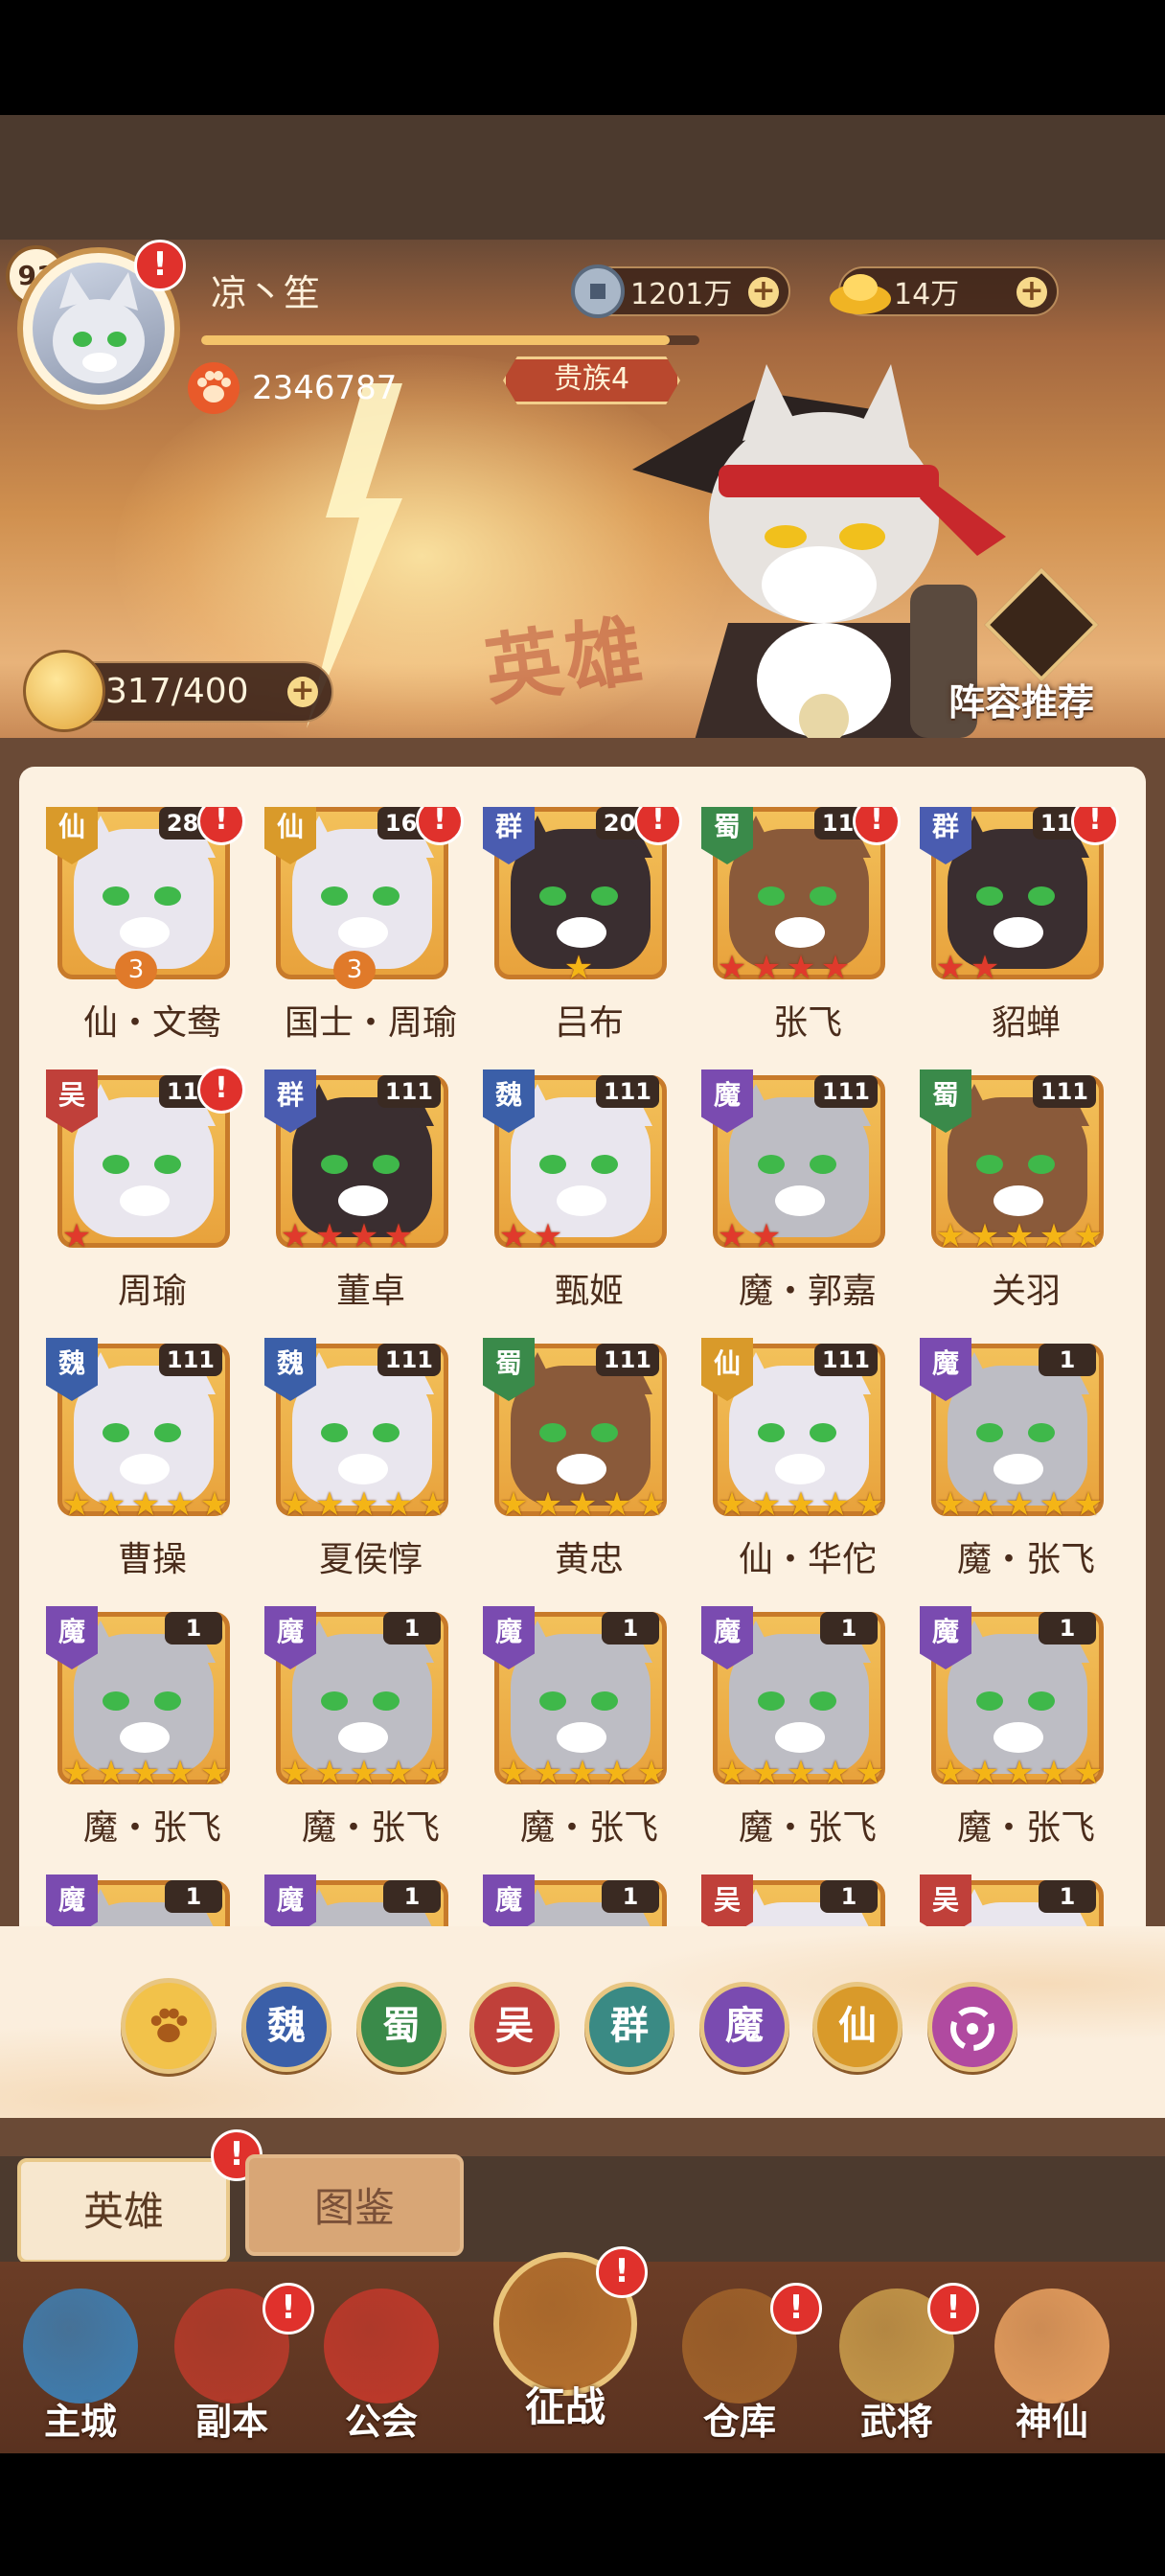 The image size is (1165, 2576). What do you see at coordinates (743, 2363) in the screenshot?
I see `nav-bag: 仓库!` at bounding box center [743, 2363].